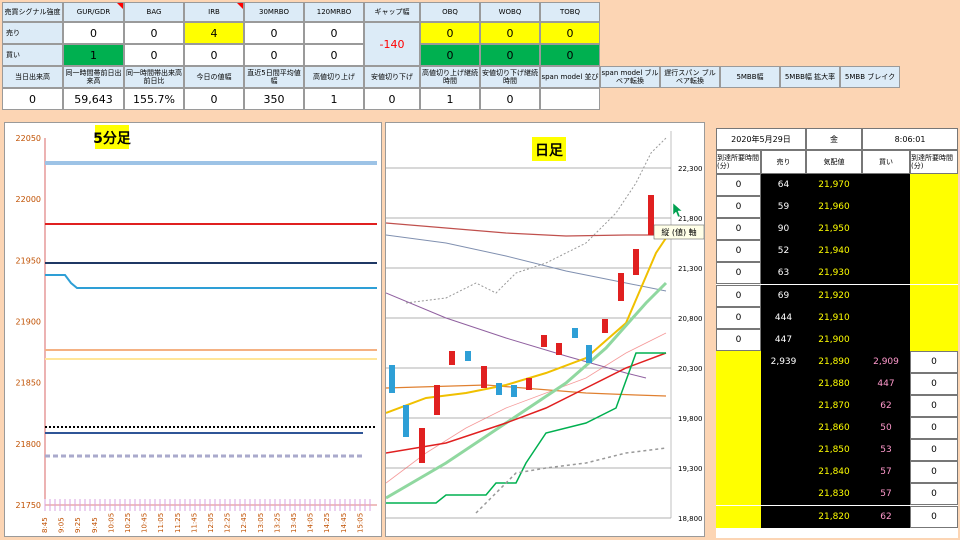 This screenshot has height=540, width=960. What do you see at coordinates (334, 55) in the screenshot?
I see `buy-value-4: 0` at bounding box center [334, 55].